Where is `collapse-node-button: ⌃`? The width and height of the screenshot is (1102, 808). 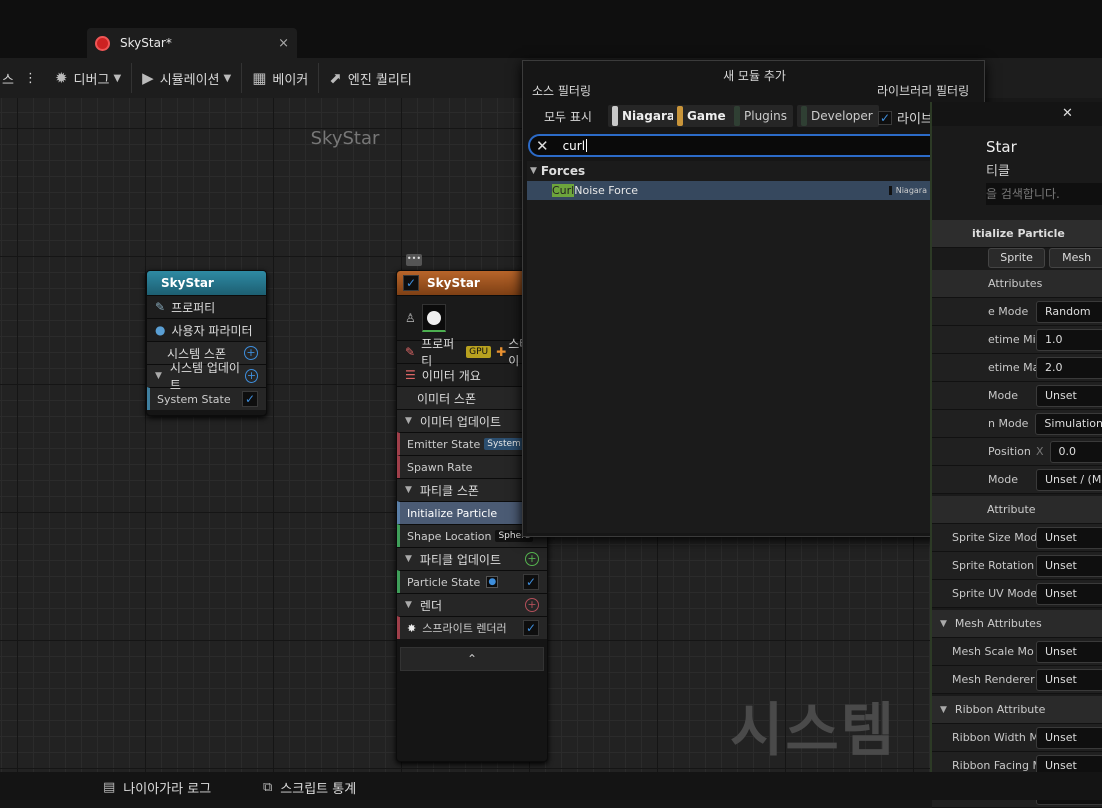
collapse-node-button: ⌃ is located at coordinates (472, 659).